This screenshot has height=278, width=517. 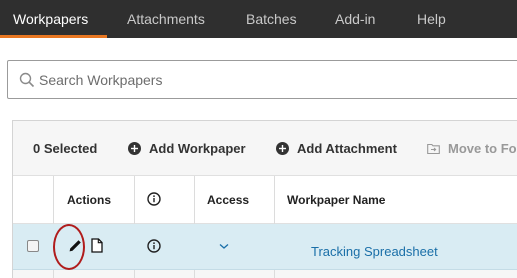 I want to click on search-box, so click(x=262, y=79).